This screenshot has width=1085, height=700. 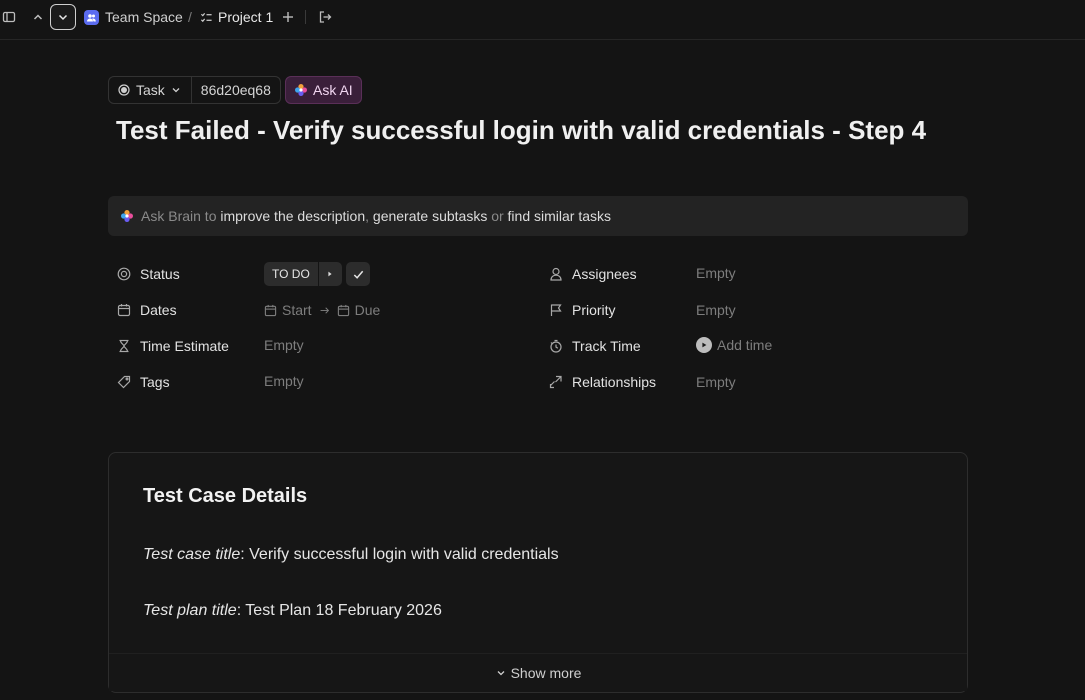 What do you see at coordinates (716, 273) in the screenshot?
I see `assignees-value: Empty` at bounding box center [716, 273].